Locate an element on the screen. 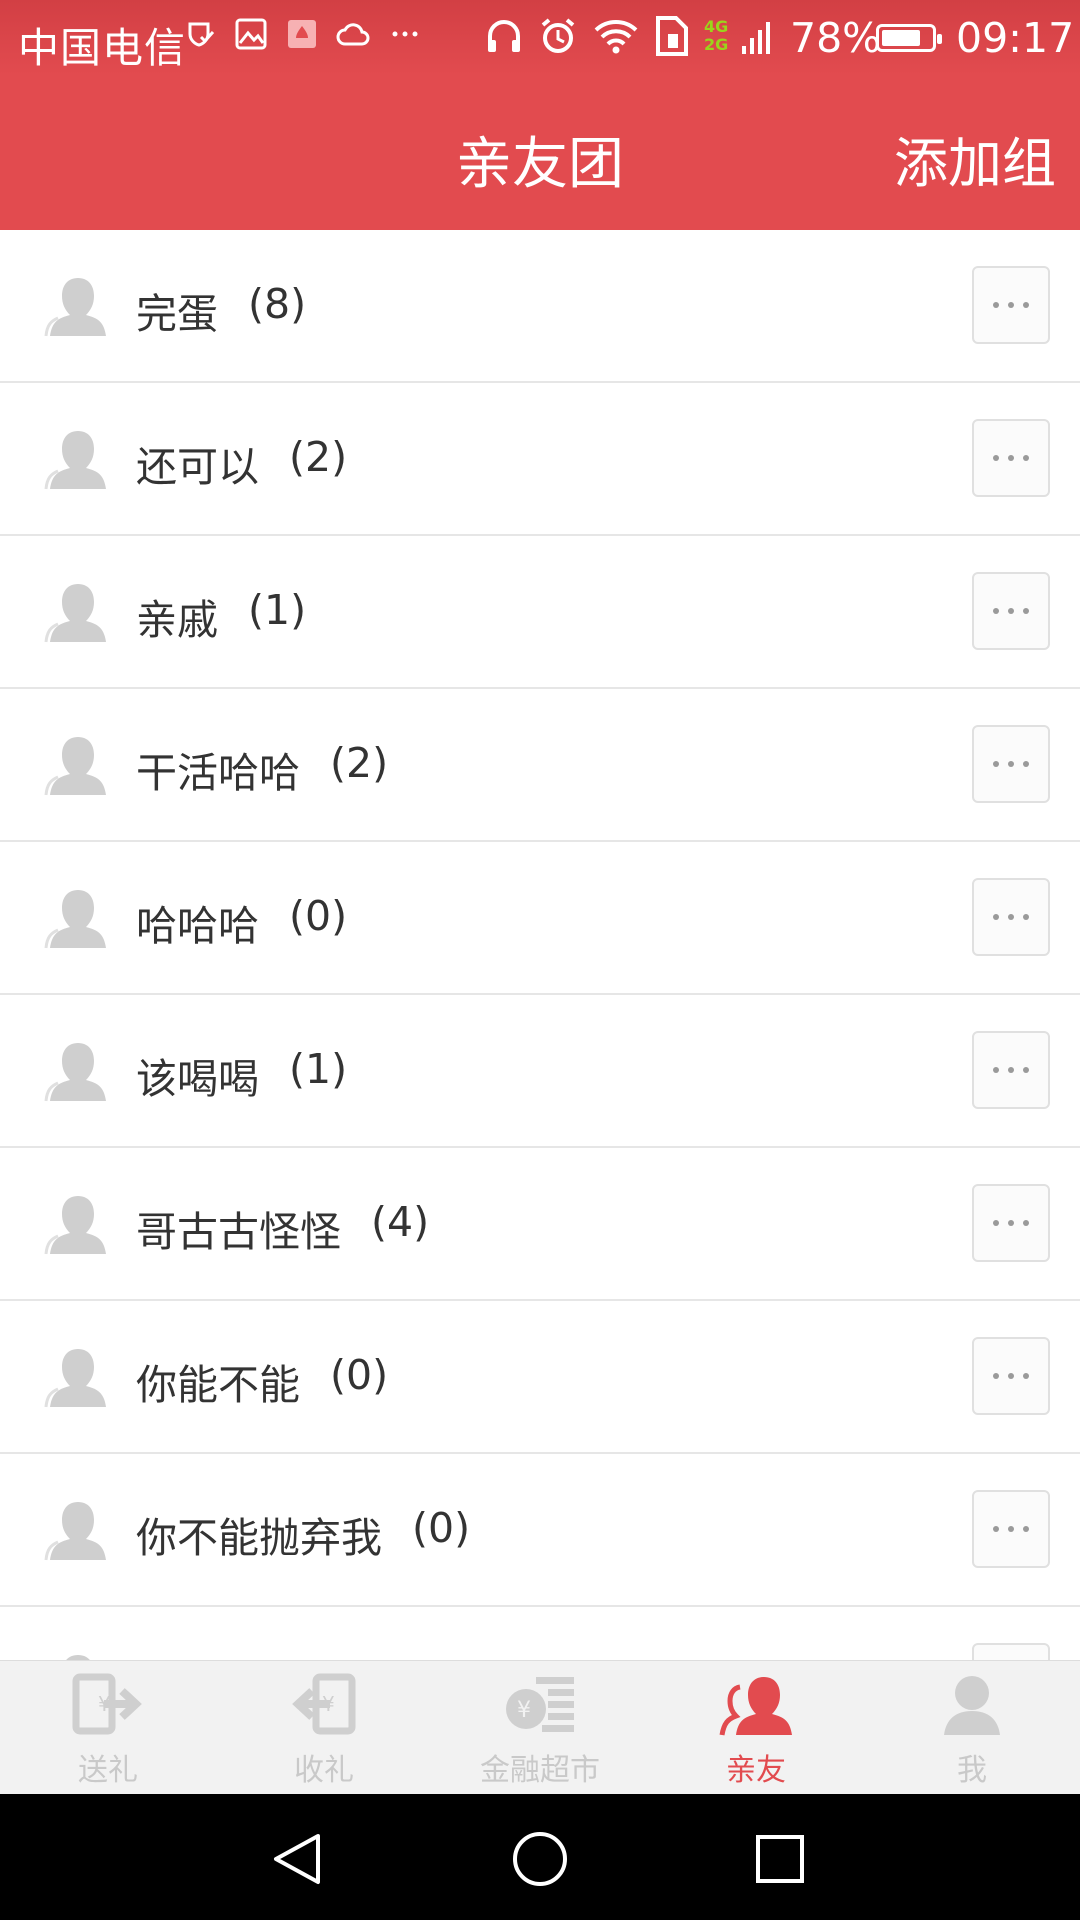 Image resolution: width=1080 pixels, height=1920 pixels. tab-send-gift: ¥ 送礼 is located at coordinates (108, 1728).